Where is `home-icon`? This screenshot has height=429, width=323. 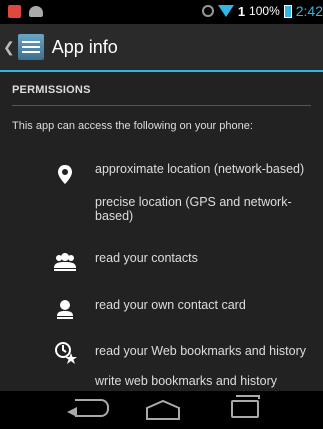 home-icon is located at coordinates (163, 410).